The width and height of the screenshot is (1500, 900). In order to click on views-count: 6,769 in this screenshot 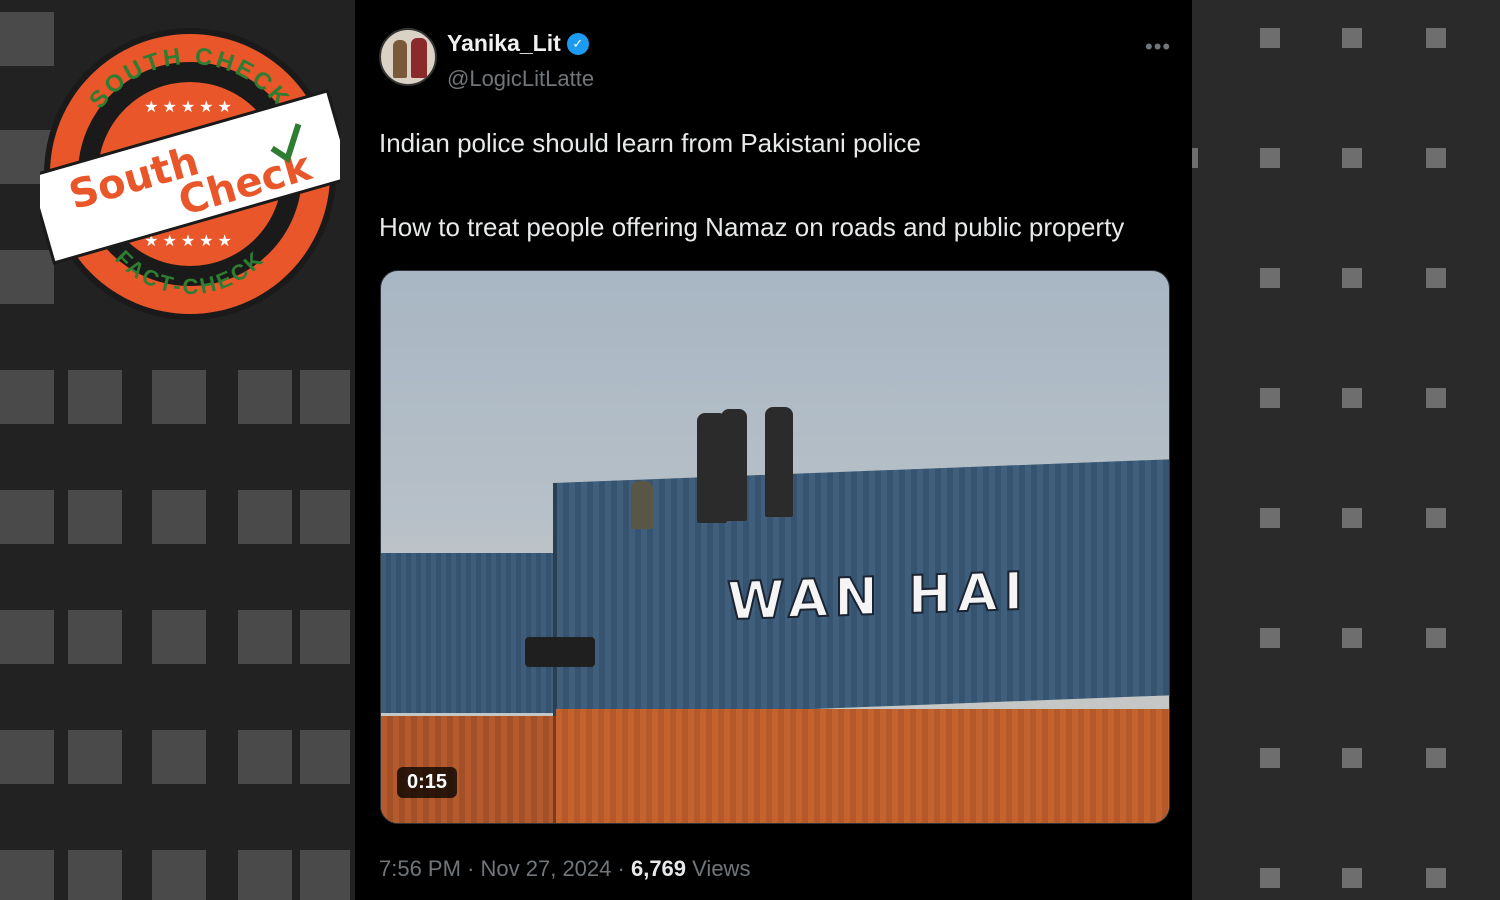, I will do `click(658, 868)`.